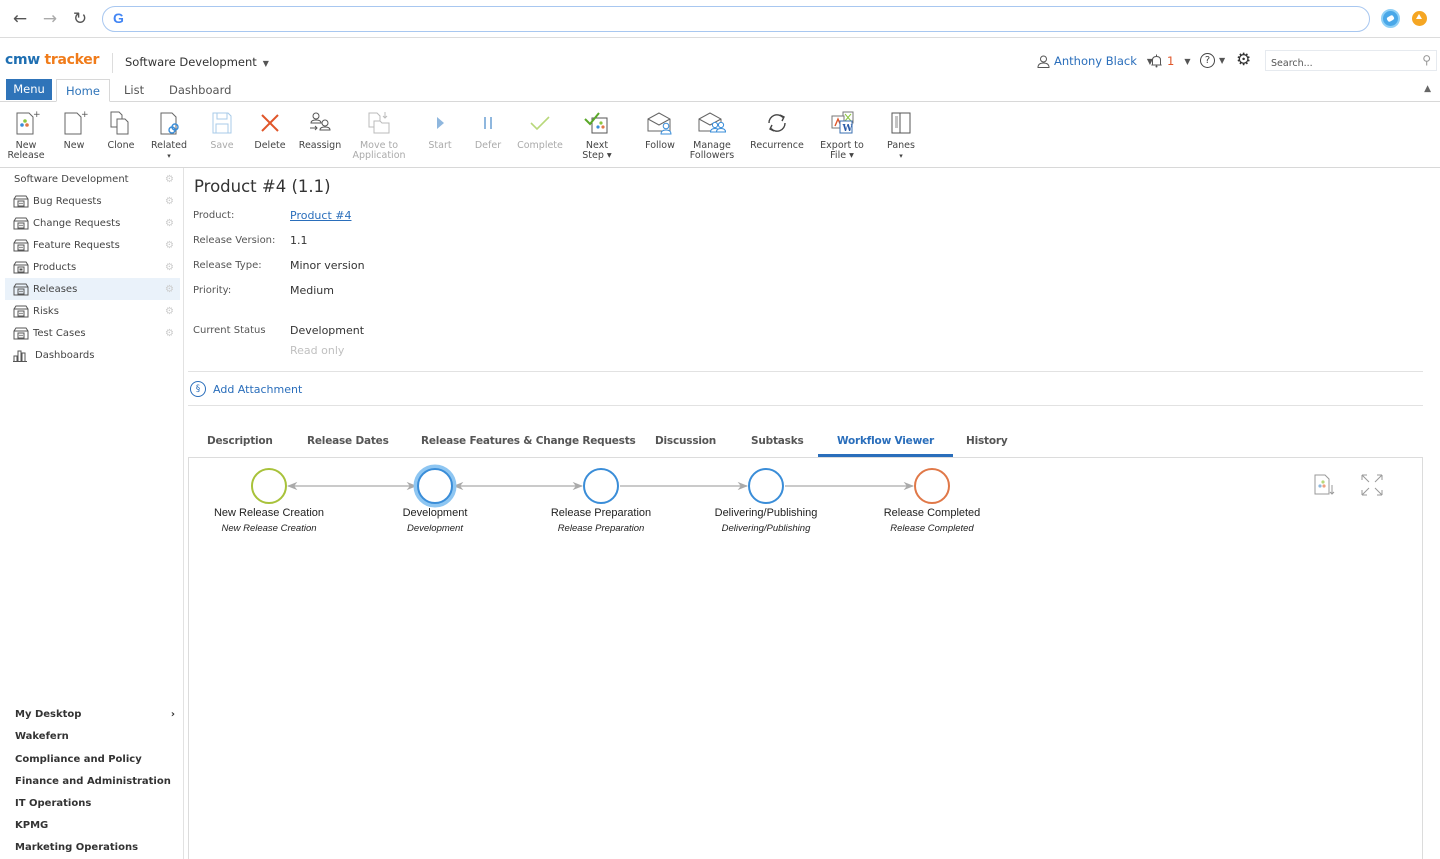  What do you see at coordinates (200, 90) in the screenshot?
I see `tab-dashboard: Dashboard` at bounding box center [200, 90].